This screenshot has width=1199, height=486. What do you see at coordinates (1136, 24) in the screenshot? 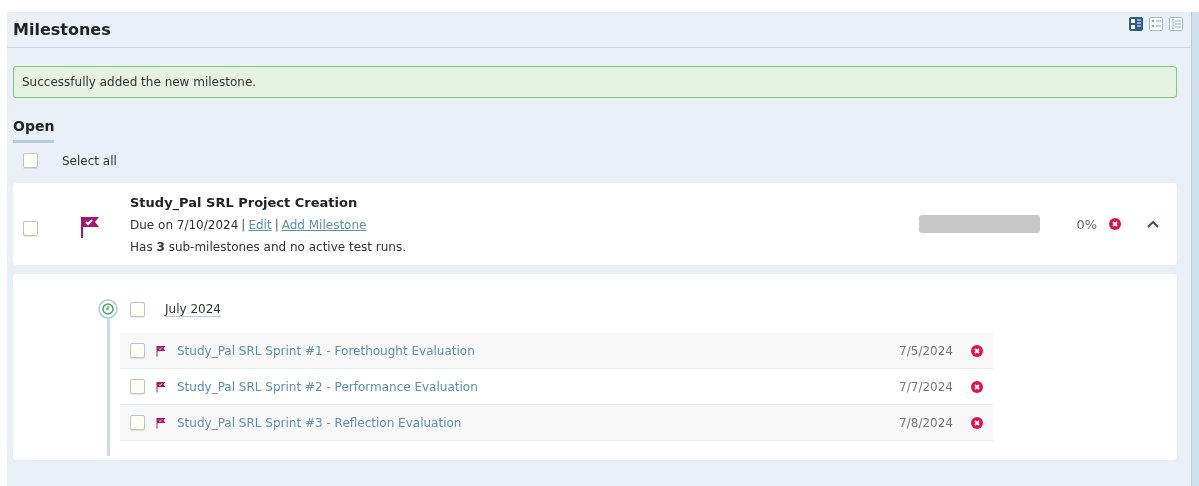
I see `view-mode-icon` at bounding box center [1136, 24].